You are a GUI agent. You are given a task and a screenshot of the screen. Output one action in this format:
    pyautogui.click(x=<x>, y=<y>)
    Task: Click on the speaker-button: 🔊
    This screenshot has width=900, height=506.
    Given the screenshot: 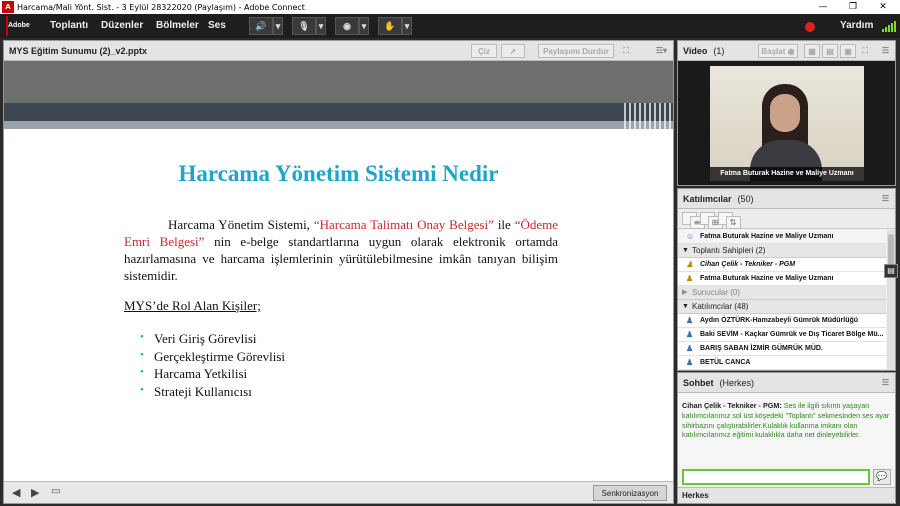 What is the action you would take?
    pyautogui.click(x=261, y=26)
    